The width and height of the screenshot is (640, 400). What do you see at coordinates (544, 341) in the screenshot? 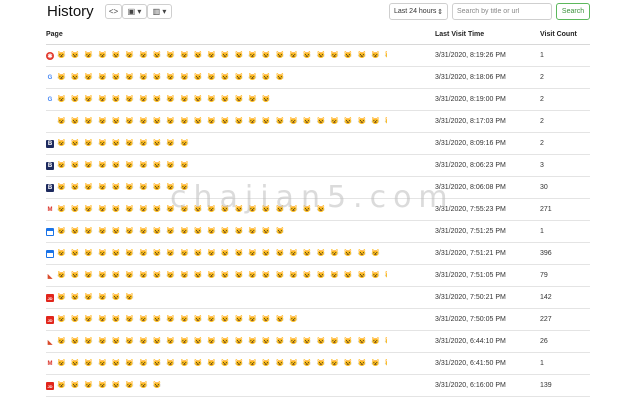
I see `visit-count: 26` at bounding box center [544, 341].